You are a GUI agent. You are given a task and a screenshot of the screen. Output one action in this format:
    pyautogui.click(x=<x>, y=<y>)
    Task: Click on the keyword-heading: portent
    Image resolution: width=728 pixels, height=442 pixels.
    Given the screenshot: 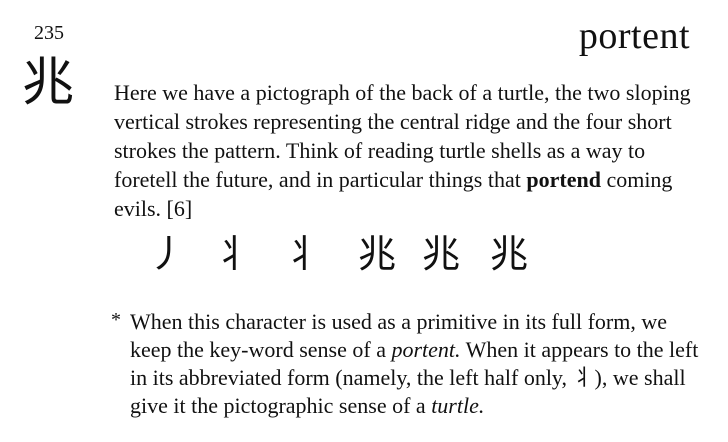 What is the action you would take?
    pyautogui.click(x=634, y=36)
    